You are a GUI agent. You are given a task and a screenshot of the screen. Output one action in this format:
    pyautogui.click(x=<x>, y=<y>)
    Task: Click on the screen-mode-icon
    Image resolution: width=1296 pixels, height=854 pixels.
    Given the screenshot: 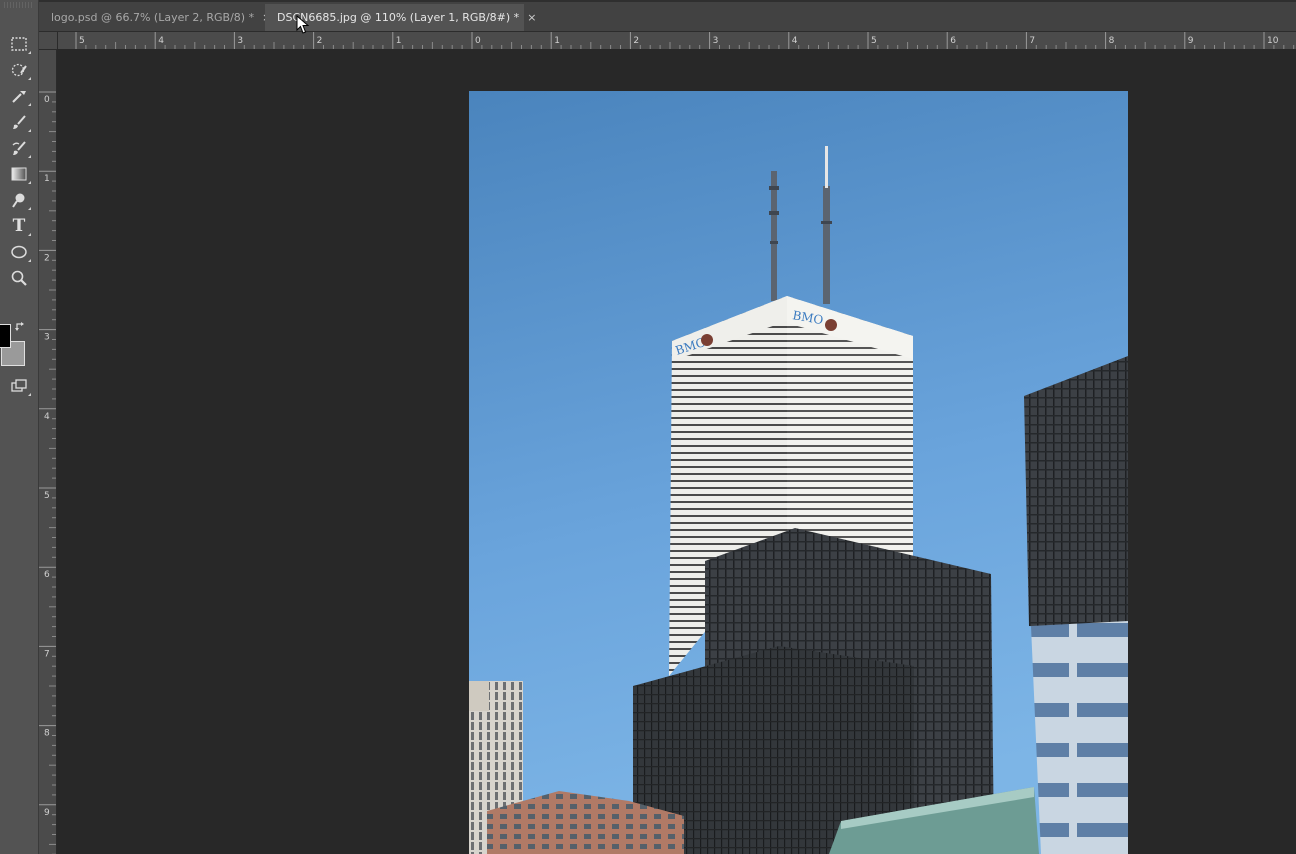 What is the action you would take?
    pyautogui.click(x=19, y=385)
    